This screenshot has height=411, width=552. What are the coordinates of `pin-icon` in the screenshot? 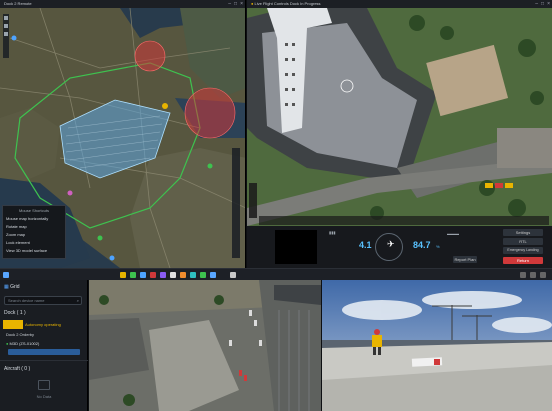 It's located at (6, 26).